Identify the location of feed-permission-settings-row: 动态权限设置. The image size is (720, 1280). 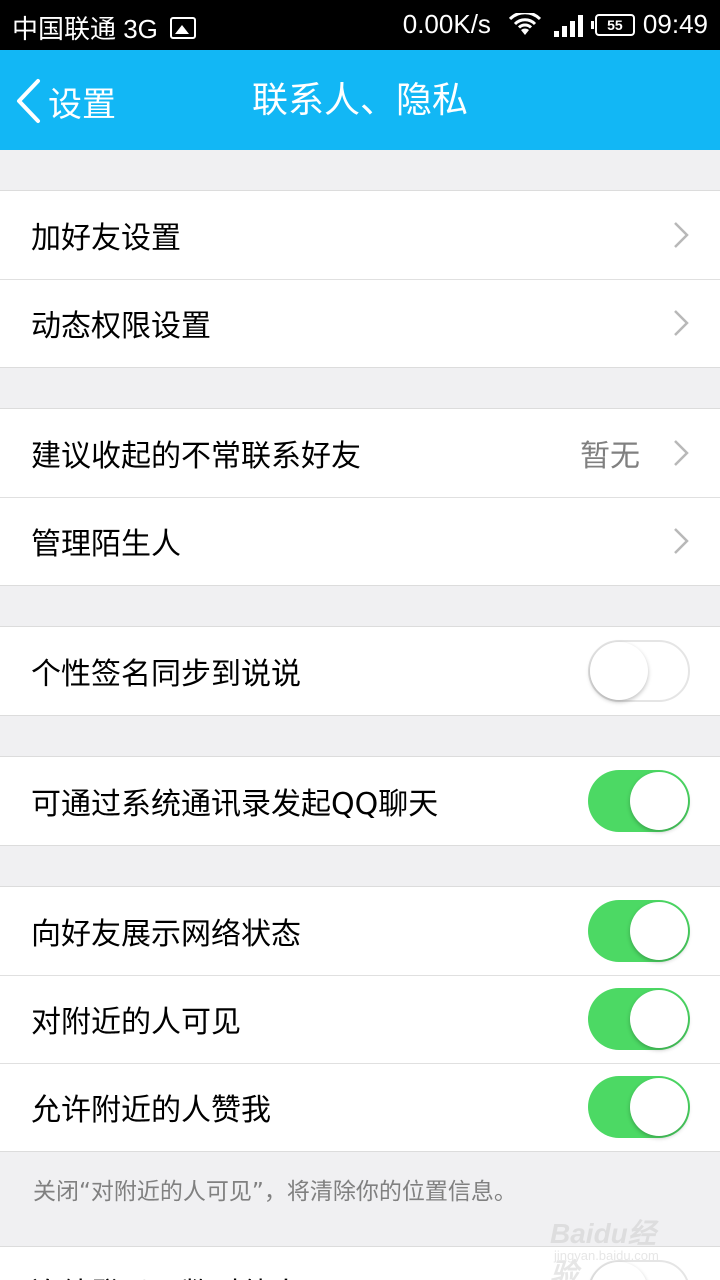
(360, 323).